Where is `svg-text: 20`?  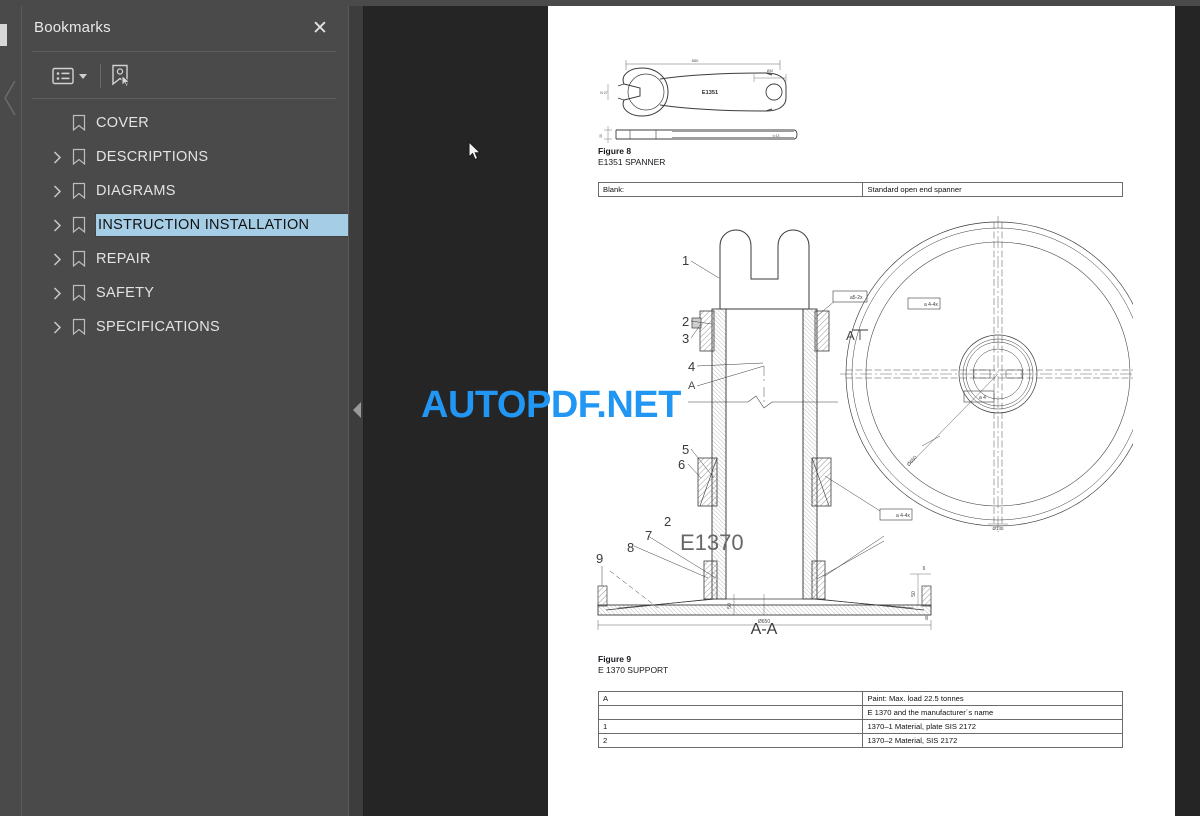
svg-text: 20 is located at coordinates (601, 136).